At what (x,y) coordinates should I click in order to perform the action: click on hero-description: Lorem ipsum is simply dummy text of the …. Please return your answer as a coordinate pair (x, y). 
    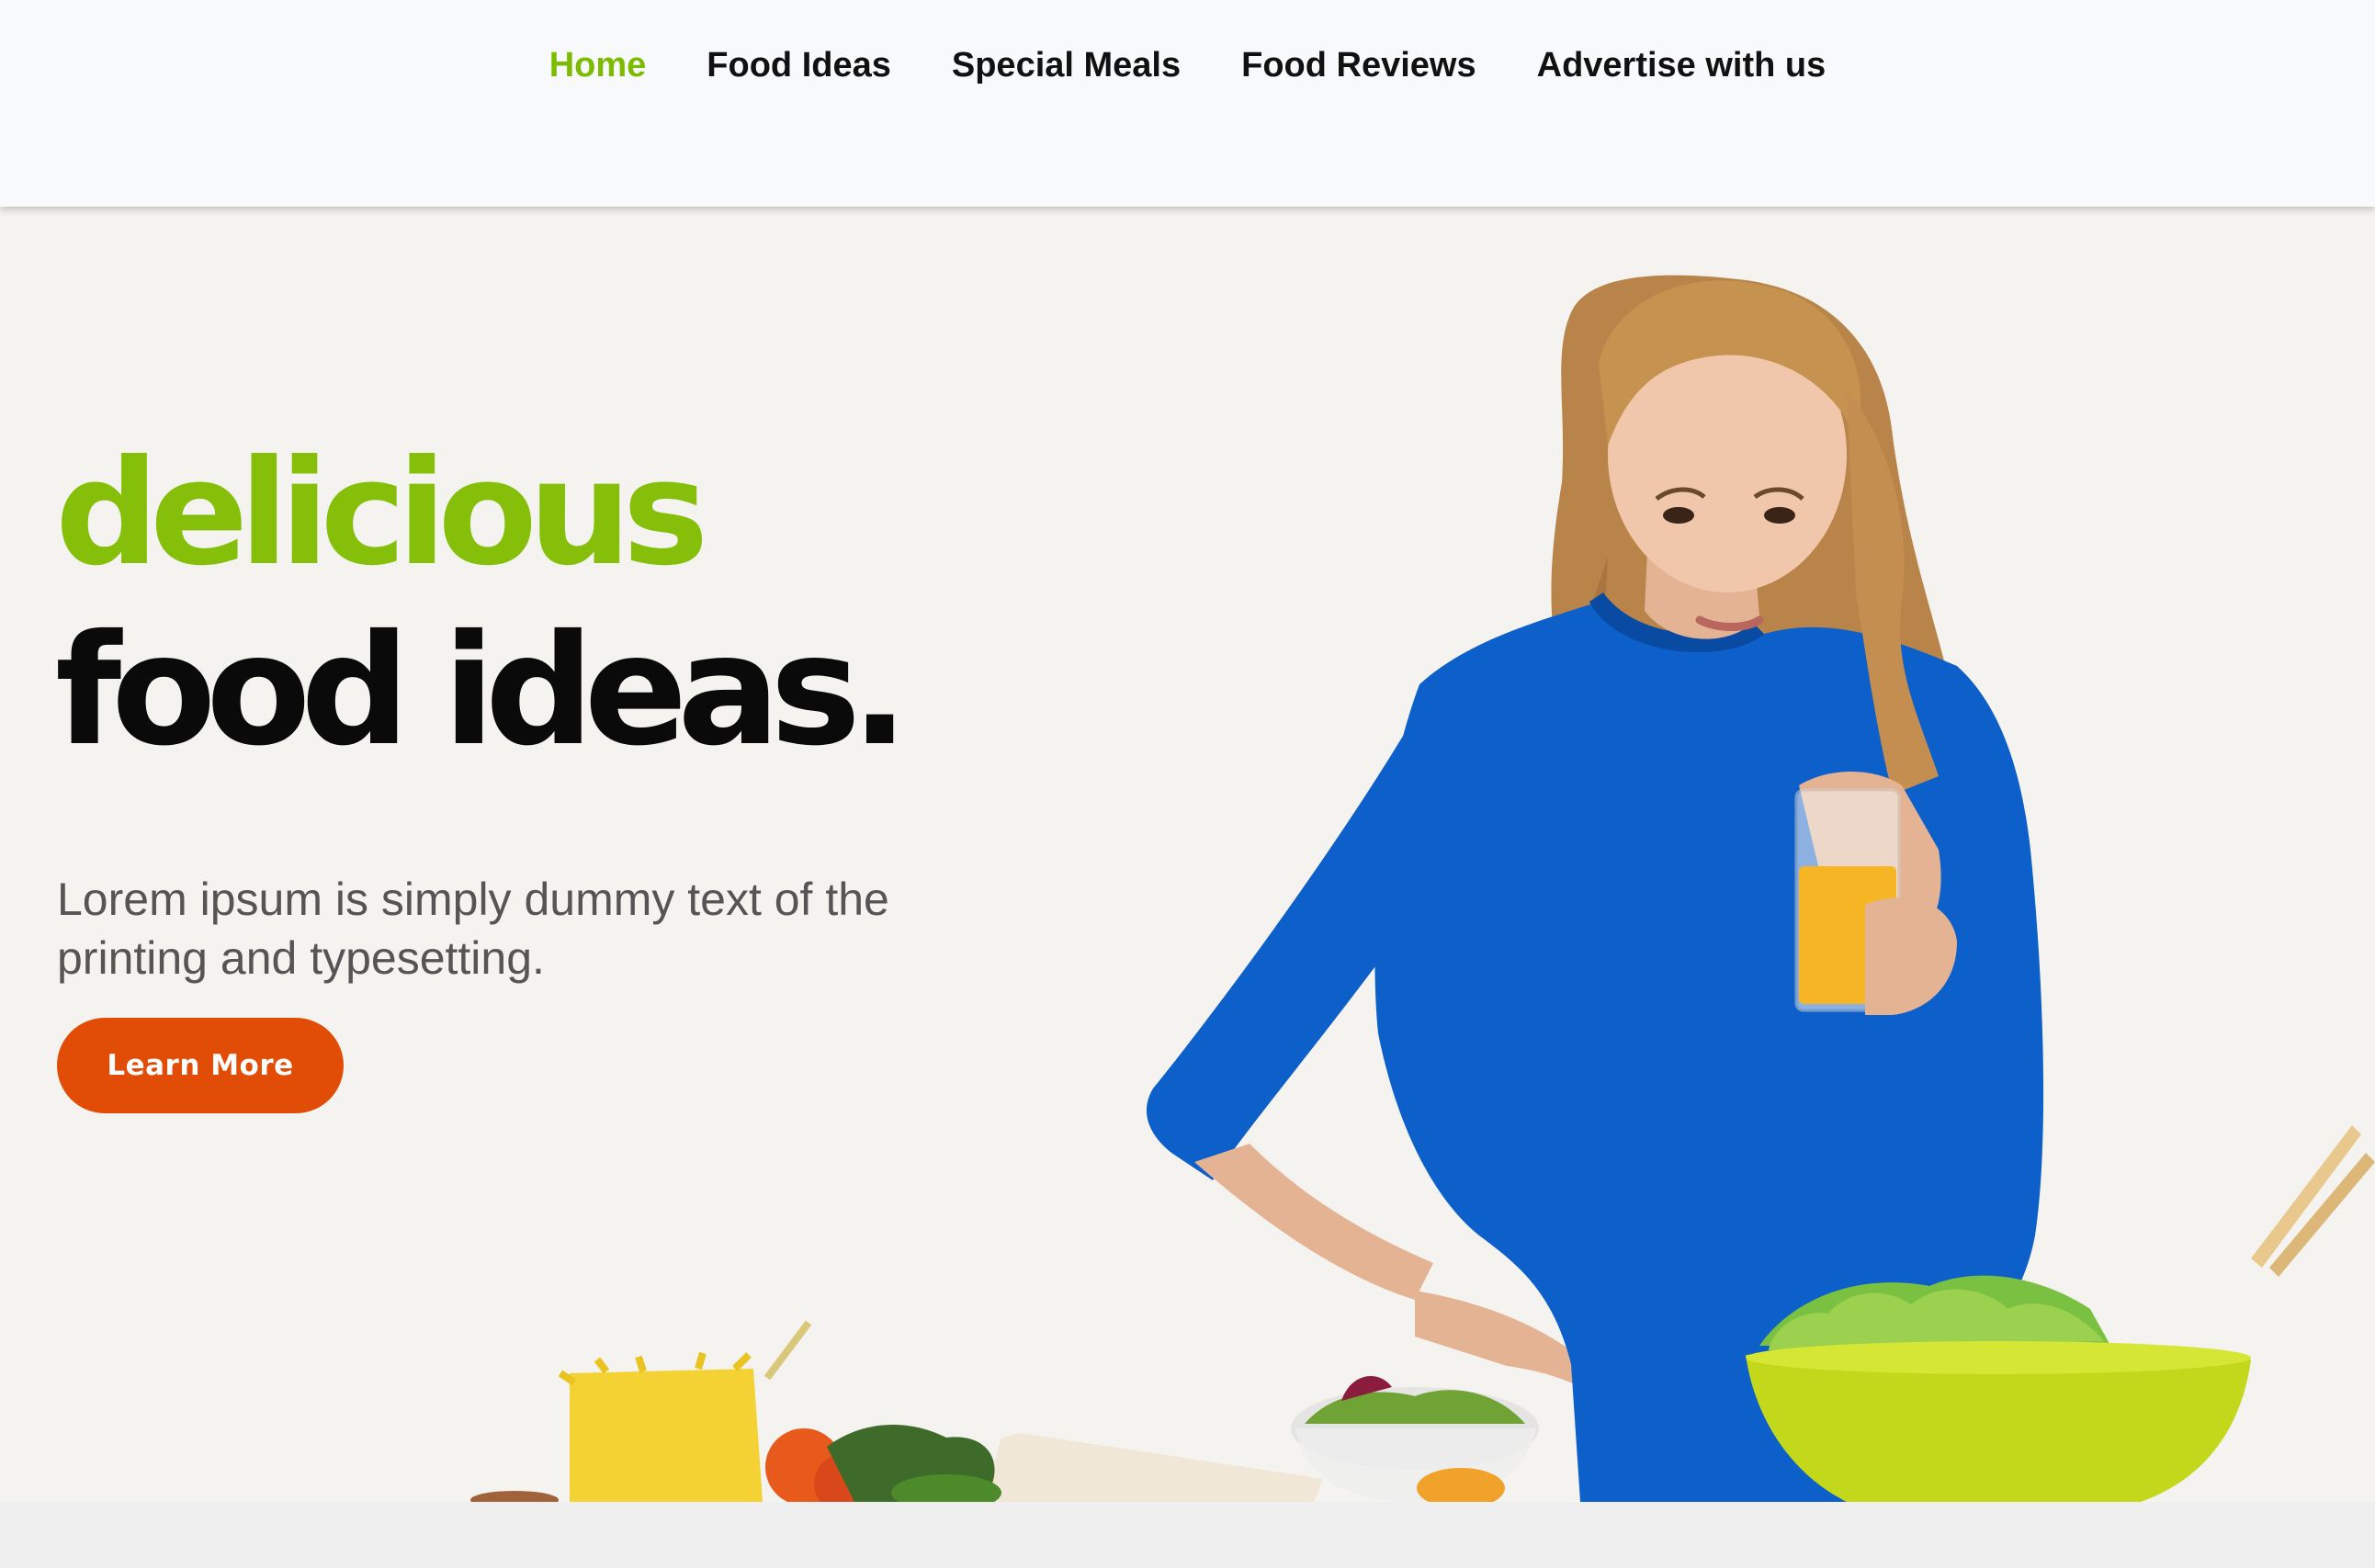
    Looking at the image, I should click on (473, 929).